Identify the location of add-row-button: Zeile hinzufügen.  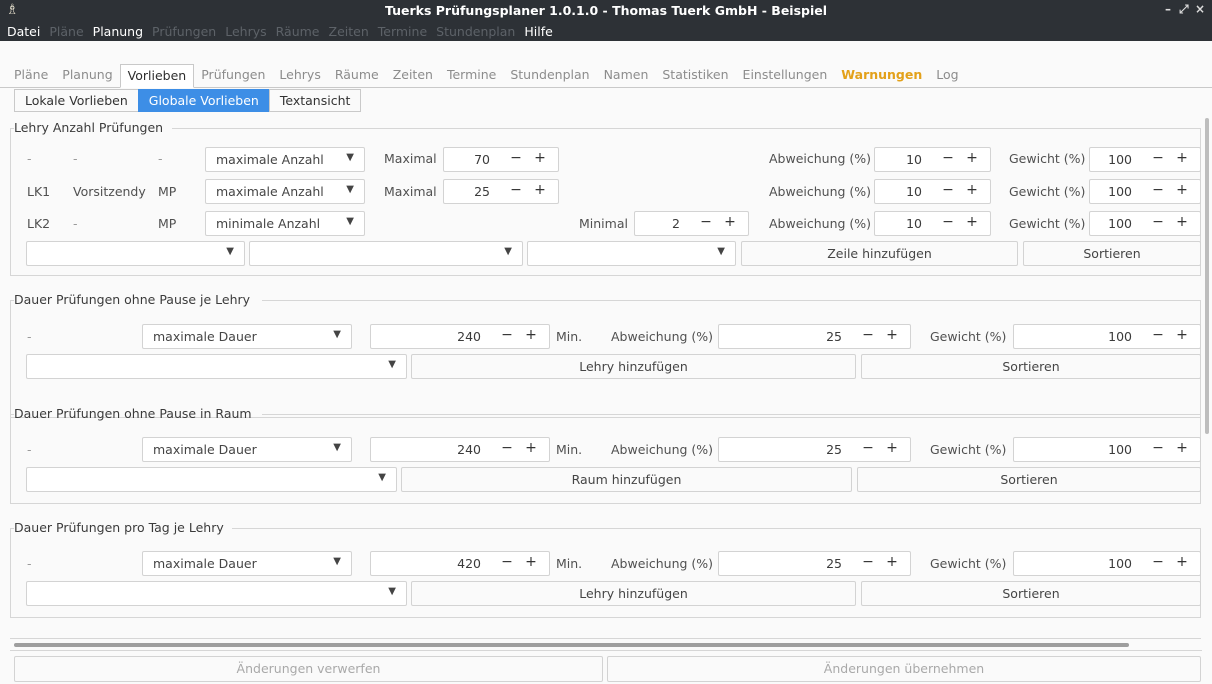
(879, 253).